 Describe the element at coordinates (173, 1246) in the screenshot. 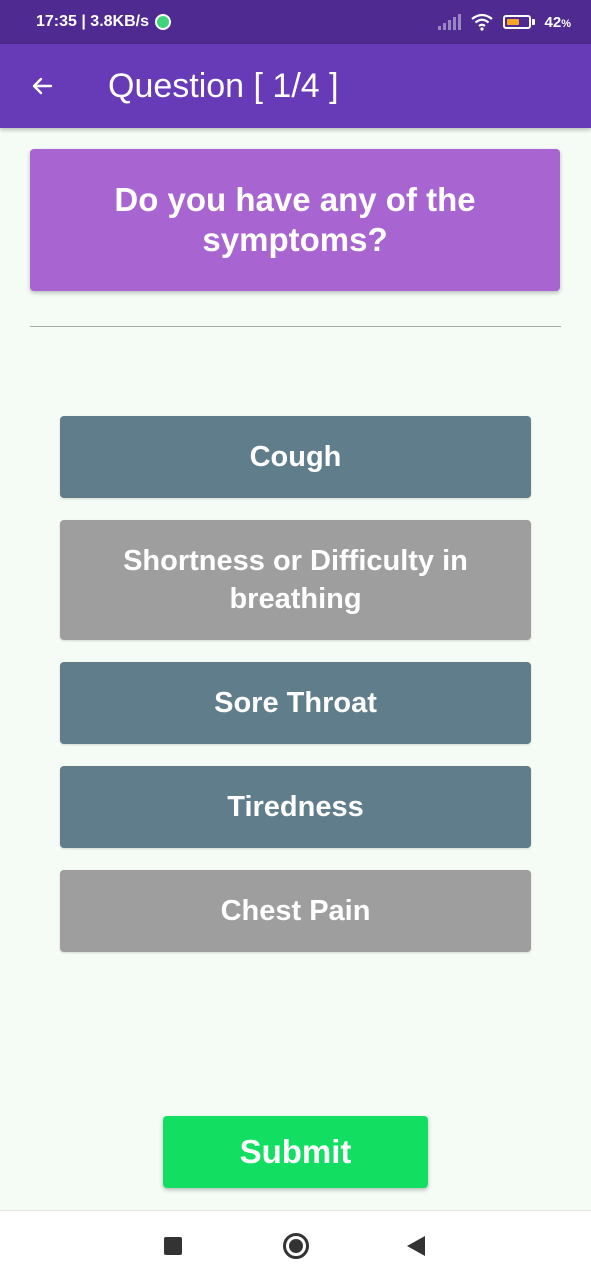

I see `recents-icon` at that location.